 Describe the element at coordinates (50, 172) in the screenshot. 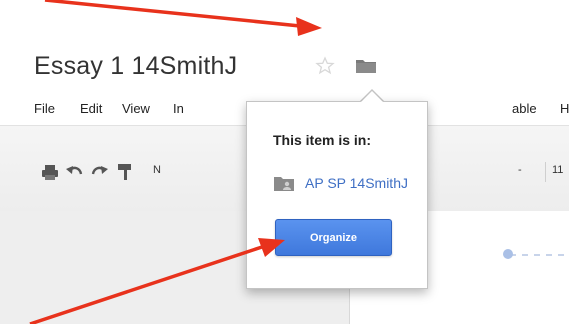

I see `print-icon` at that location.